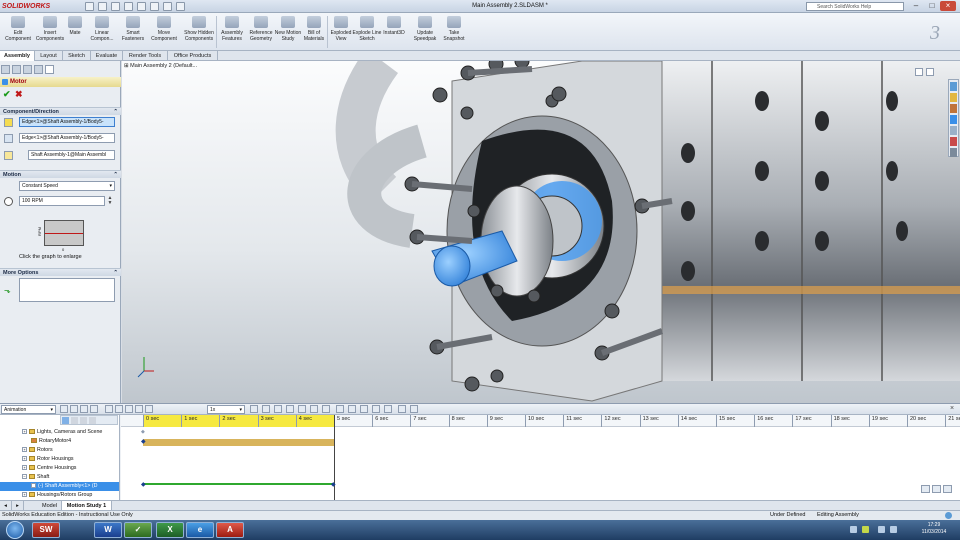 The width and height of the screenshot is (960, 540). What do you see at coordinates (59, 459) in the screenshot?
I see `tree-item-rotor-housings: + Rotor Housings` at bounding box center [59, 459].